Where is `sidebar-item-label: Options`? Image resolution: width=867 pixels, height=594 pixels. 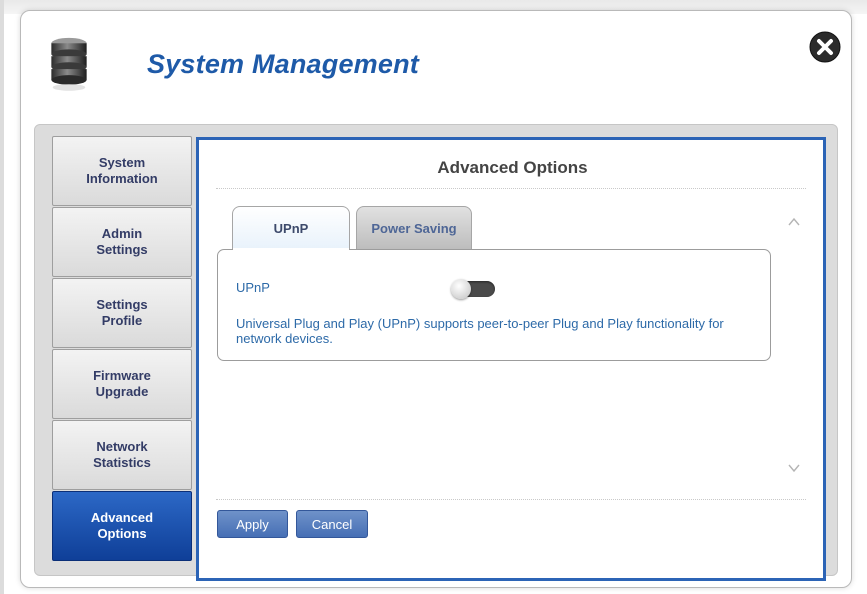 sidebar-item-label: Options is located at coordinates (122, 533).